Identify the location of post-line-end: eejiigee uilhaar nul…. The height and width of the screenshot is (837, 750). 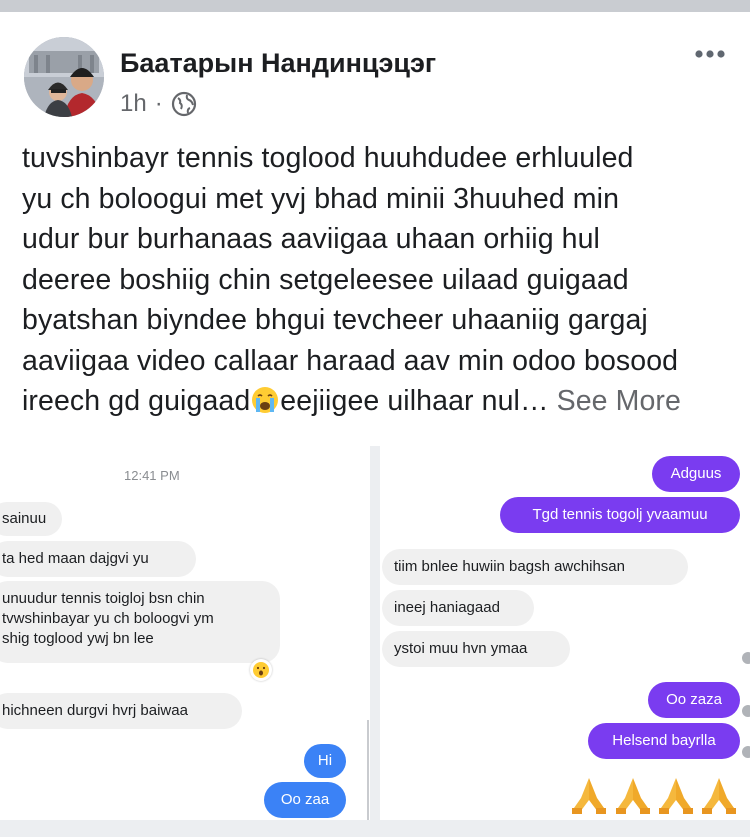
(414, 401).